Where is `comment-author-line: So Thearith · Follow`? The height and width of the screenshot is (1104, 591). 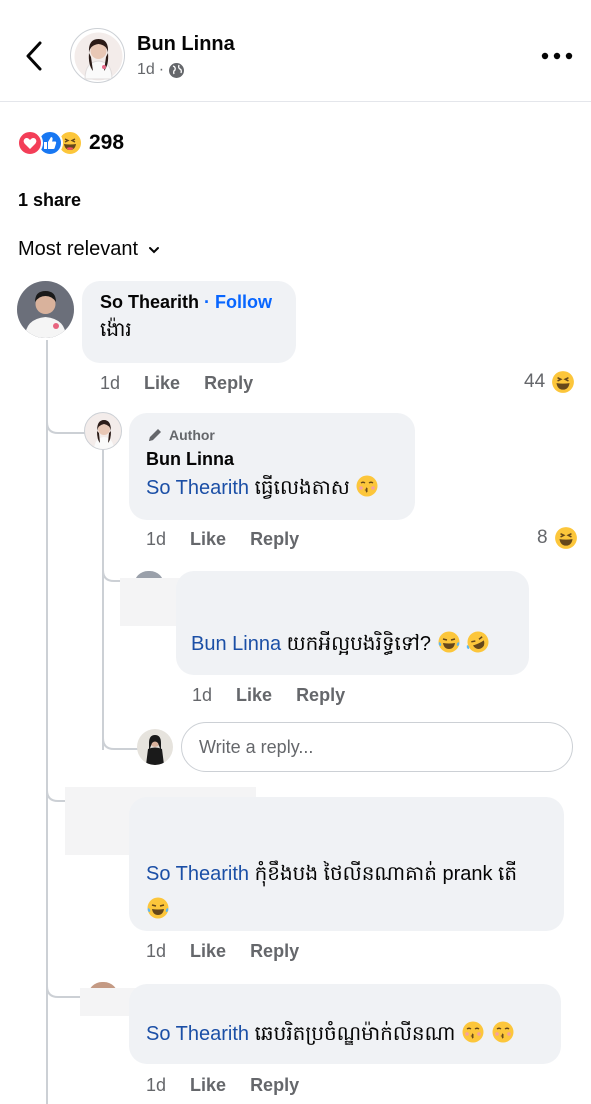
comment-author-line: So Thearith · Follow is located at coordinates (189, 302).